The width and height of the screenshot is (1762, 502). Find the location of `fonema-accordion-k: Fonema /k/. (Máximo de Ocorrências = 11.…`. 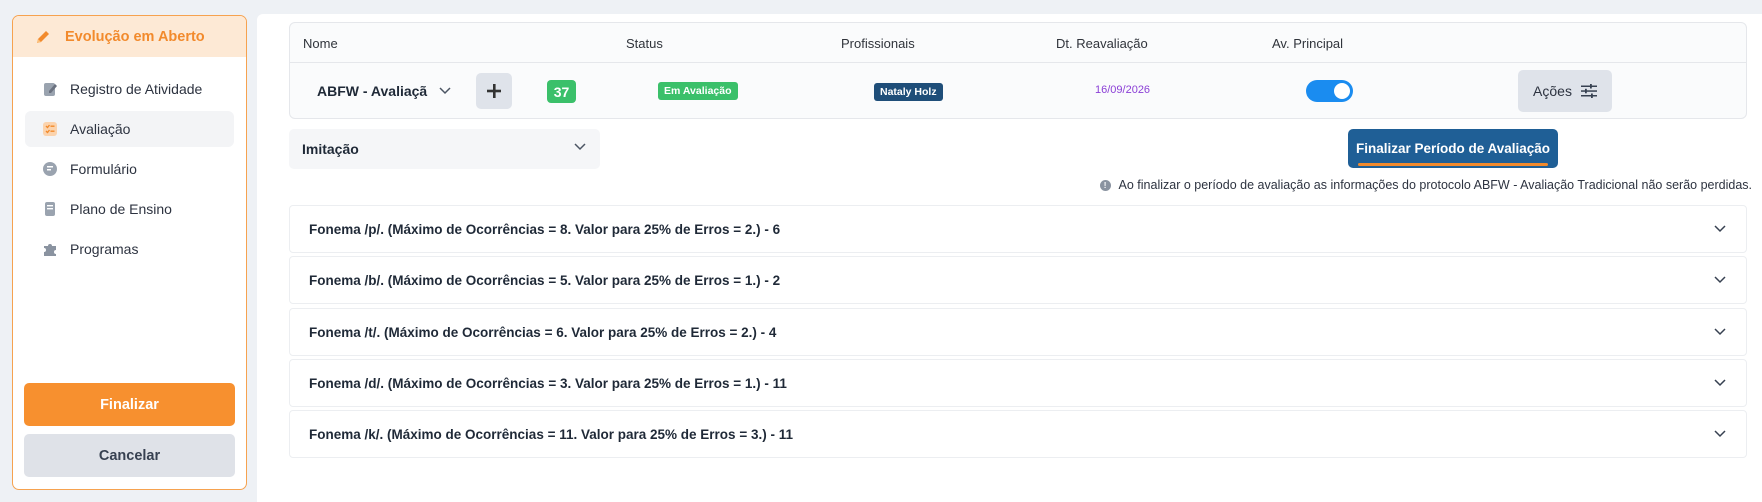

fonema-accordion-k: Fonema /k/. (Máximo de Ocorrências = 11.… is located at coordinates (1018, 434).